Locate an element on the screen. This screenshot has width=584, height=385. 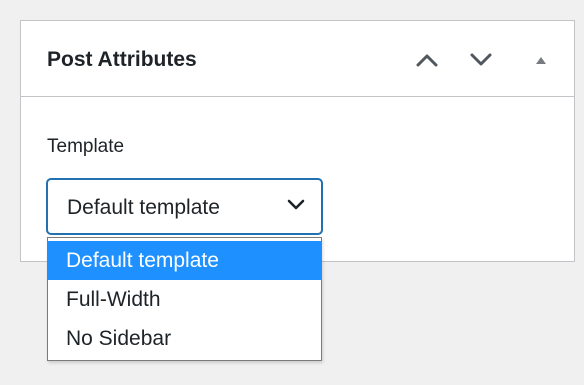
template-label: Template is located at coordinates (86, 146).